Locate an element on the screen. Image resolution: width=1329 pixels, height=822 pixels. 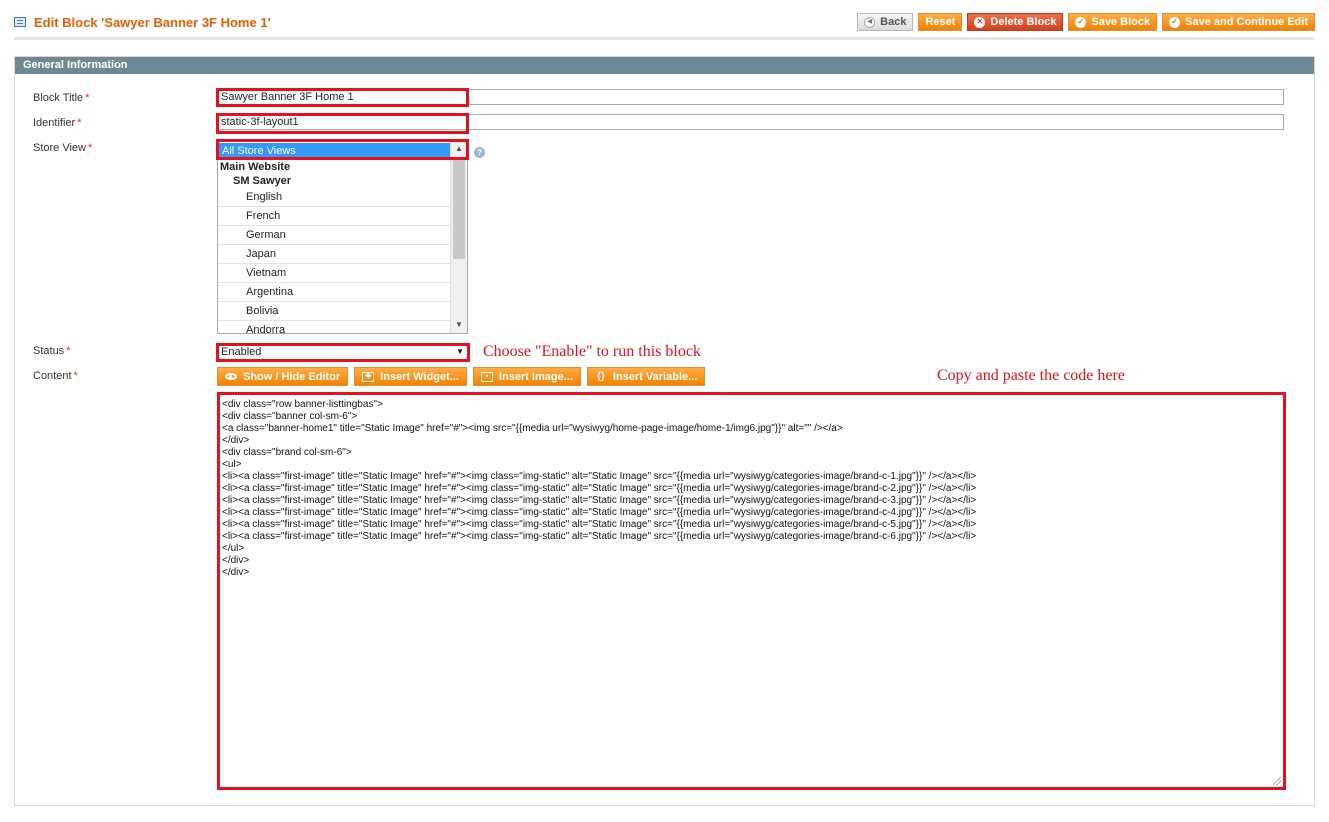
optgroup-website: Main Website is located at coordinates (255, 167).